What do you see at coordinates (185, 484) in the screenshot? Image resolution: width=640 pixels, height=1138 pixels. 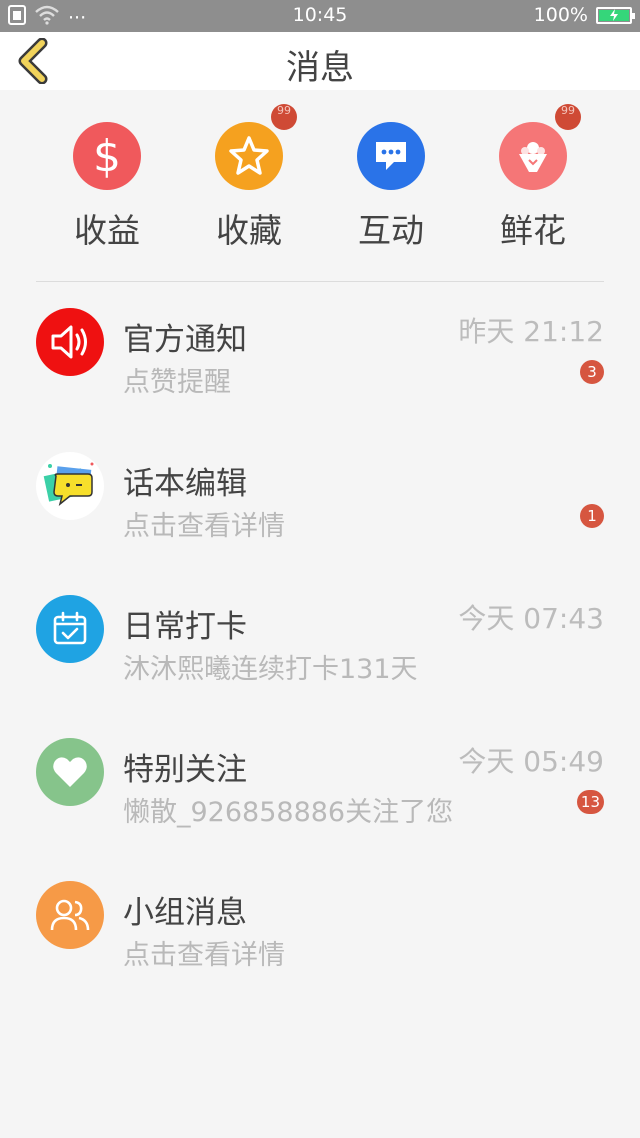 I see `message-title: 话本编辑` at bounding box center [185, 484].